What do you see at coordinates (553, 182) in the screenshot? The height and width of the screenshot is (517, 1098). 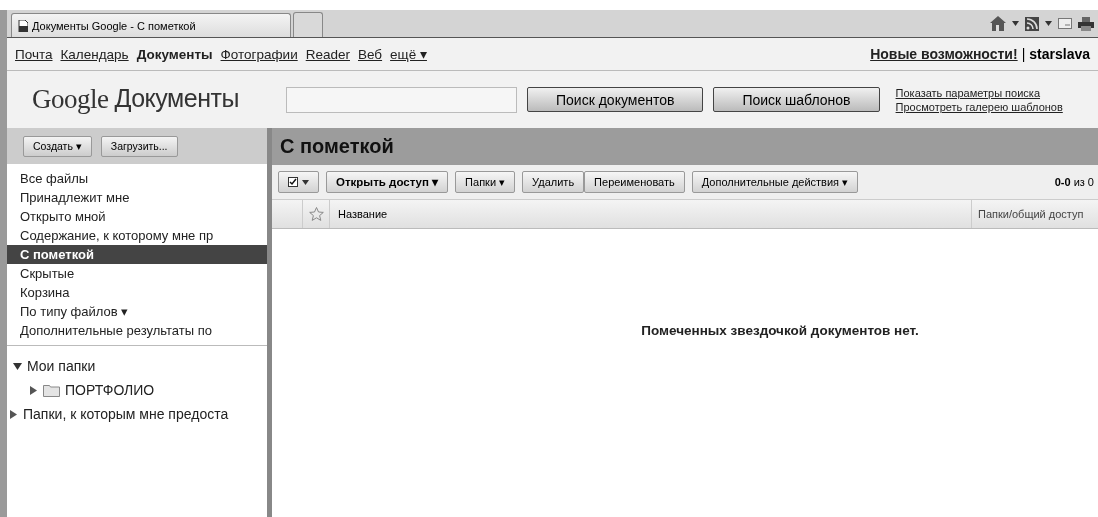 I see `toolbar-button: Удалить` at bounding box center [553, 182].